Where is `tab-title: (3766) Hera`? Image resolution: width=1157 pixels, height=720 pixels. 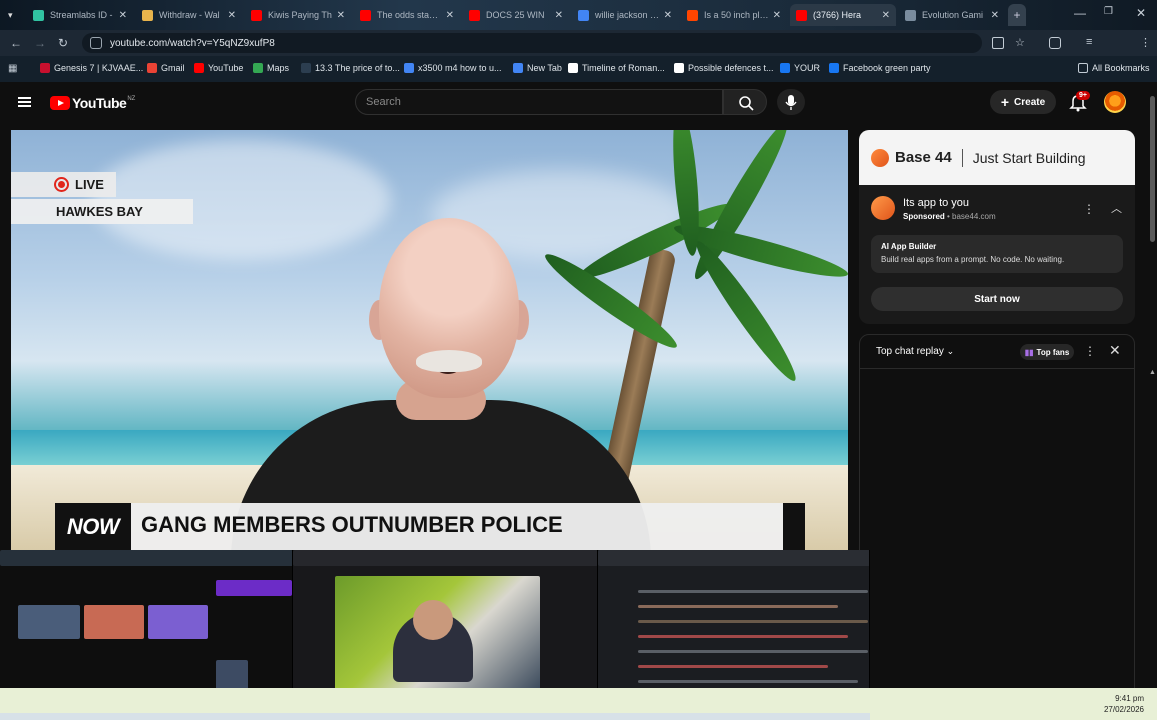
tab-title: (3766) Hera is located at coordinates (837, 15).